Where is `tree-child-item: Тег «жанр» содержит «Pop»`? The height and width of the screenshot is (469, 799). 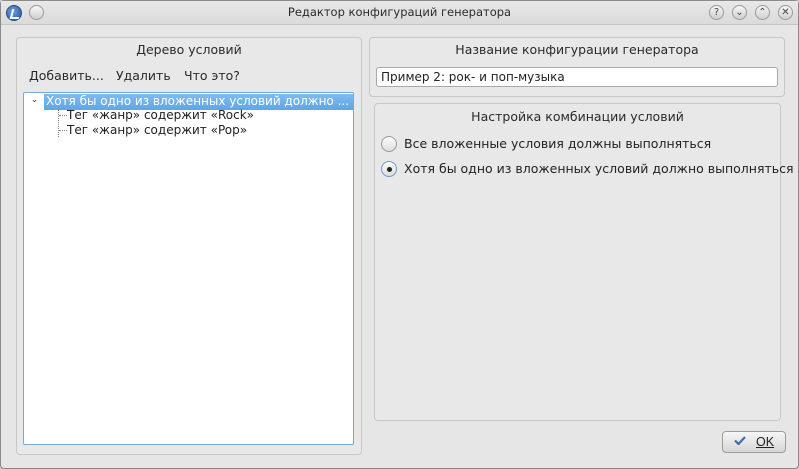
tree-child-item: Тег «жанр» содержит «Pop» is located at coordinates (157, 131).